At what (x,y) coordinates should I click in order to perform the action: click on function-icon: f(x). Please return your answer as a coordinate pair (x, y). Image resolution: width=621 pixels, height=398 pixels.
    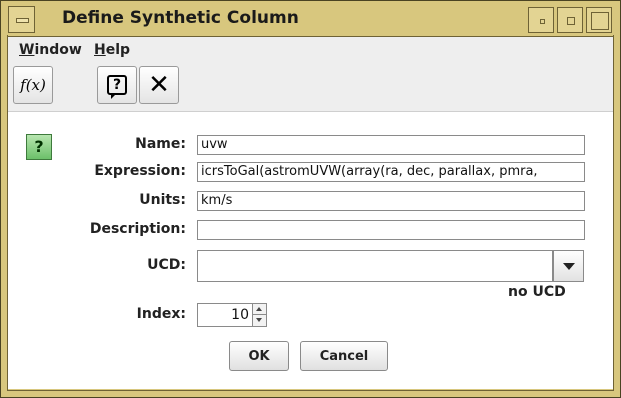
    Looking at the image, I should click on (33, 85).